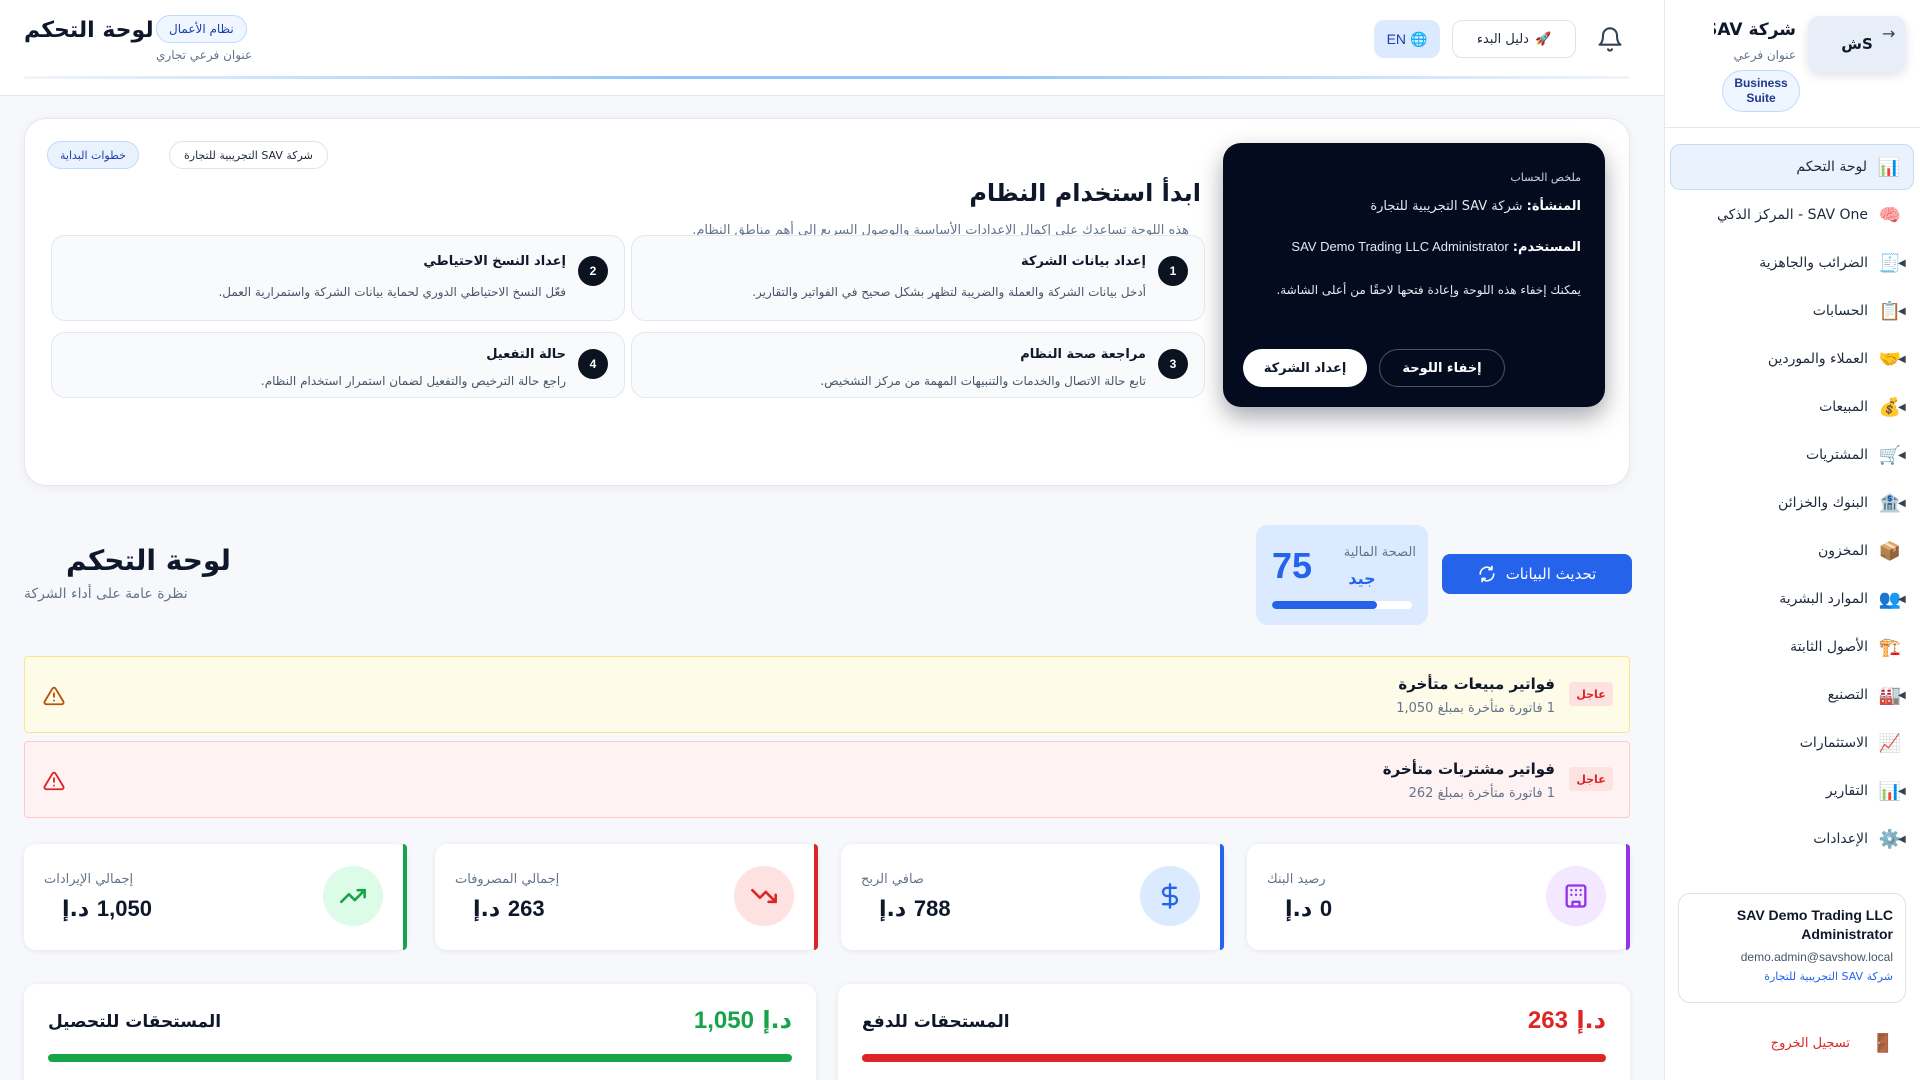  I want to click on refresh-data-button: تحديث البيانات, so click(1537, 574).